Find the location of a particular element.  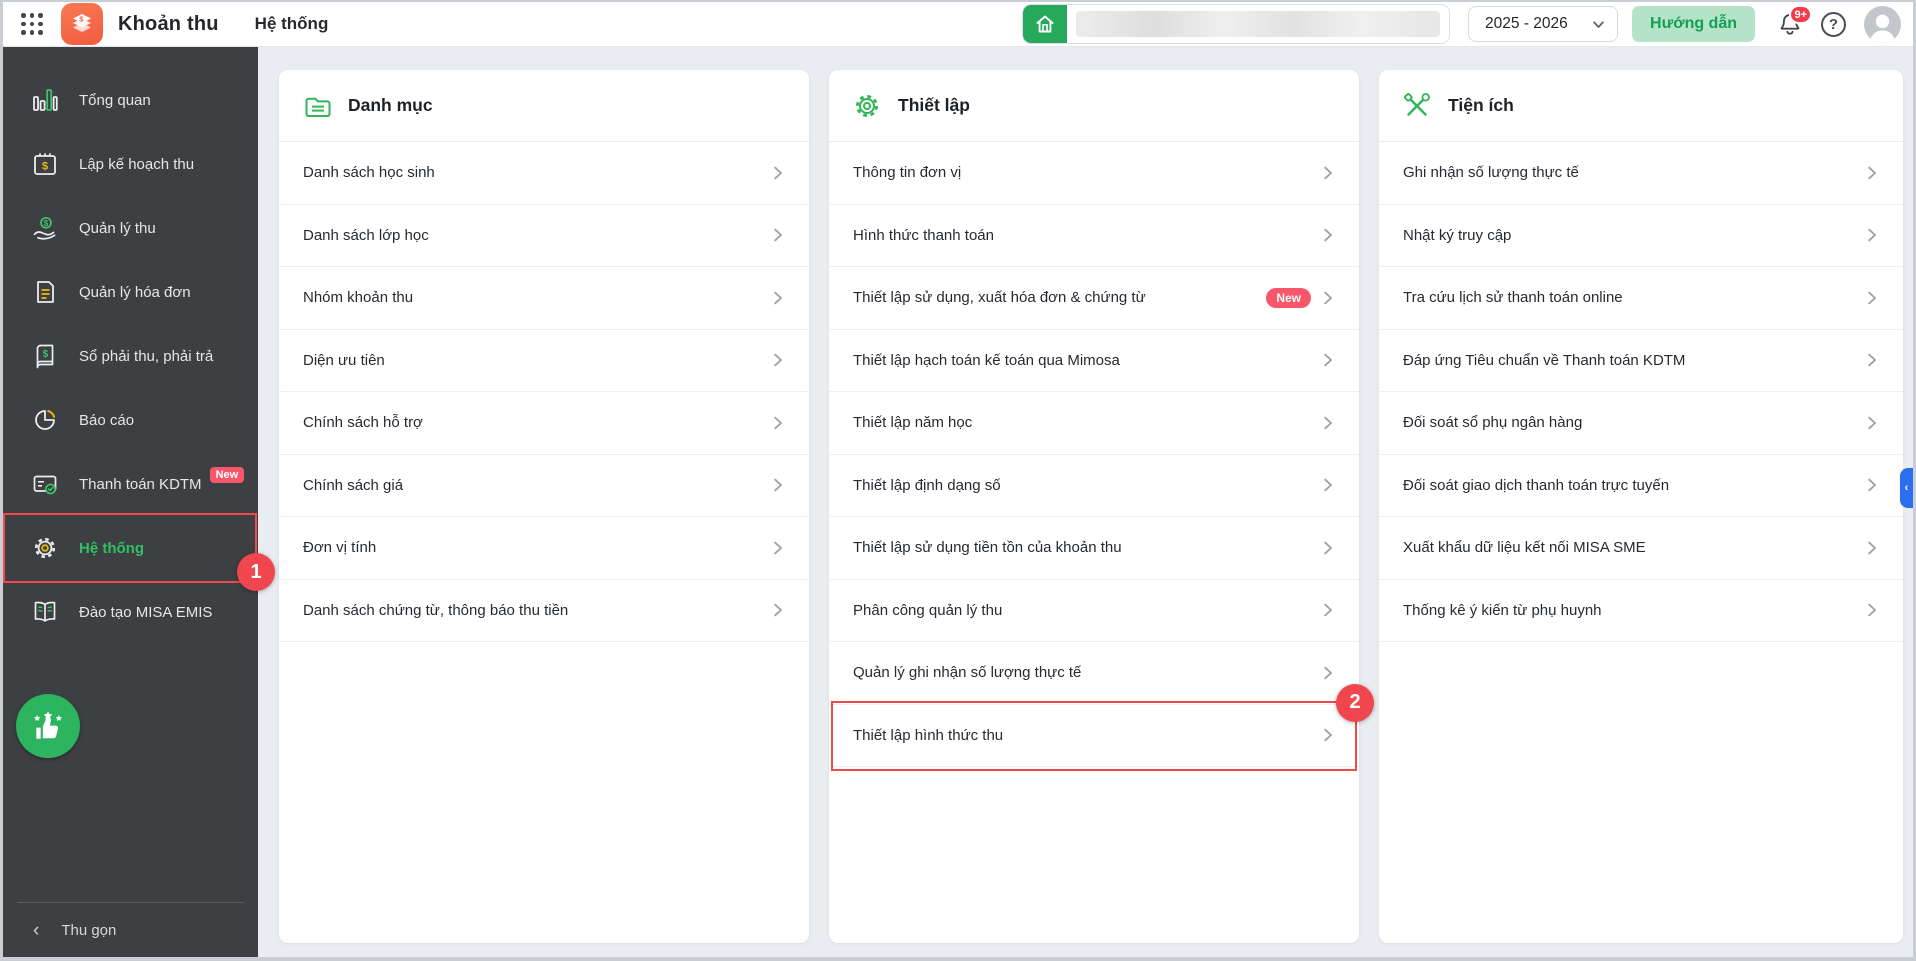

menu-row: Chính sách giá is located at coordinates (544, 486).